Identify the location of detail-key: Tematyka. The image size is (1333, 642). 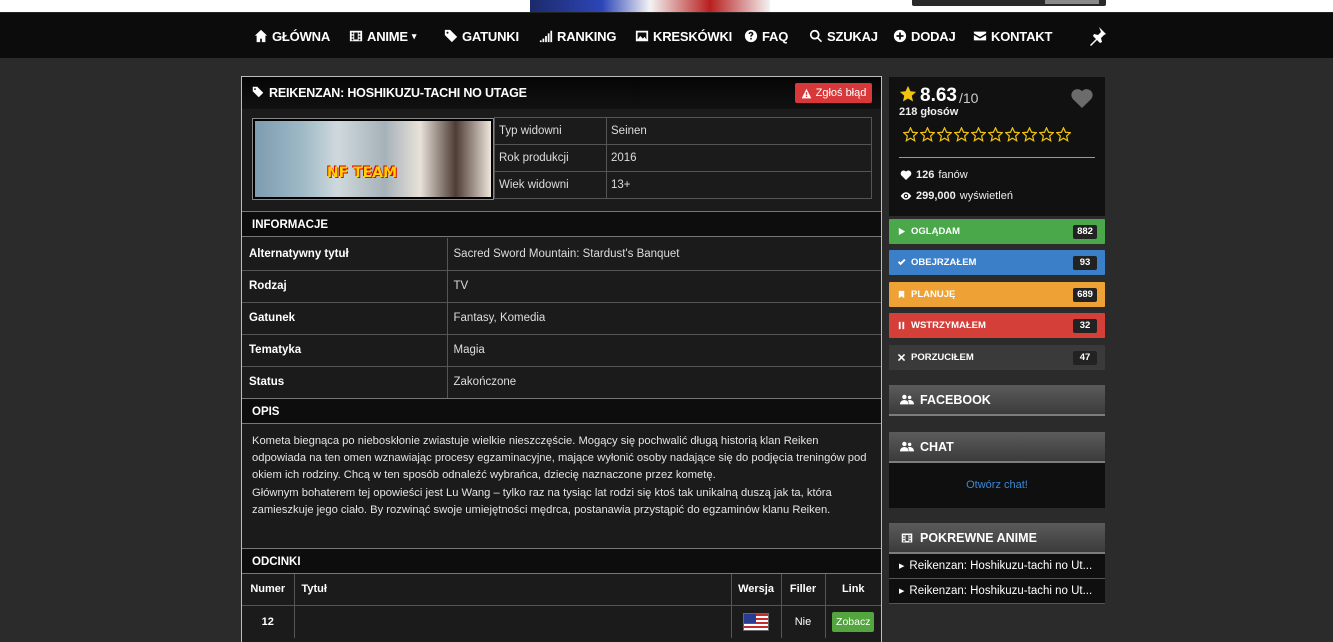
(345, 350).